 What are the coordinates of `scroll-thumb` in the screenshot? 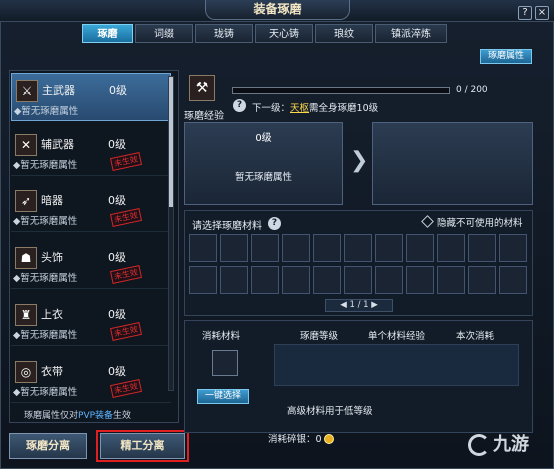 It's located at (171, 142).